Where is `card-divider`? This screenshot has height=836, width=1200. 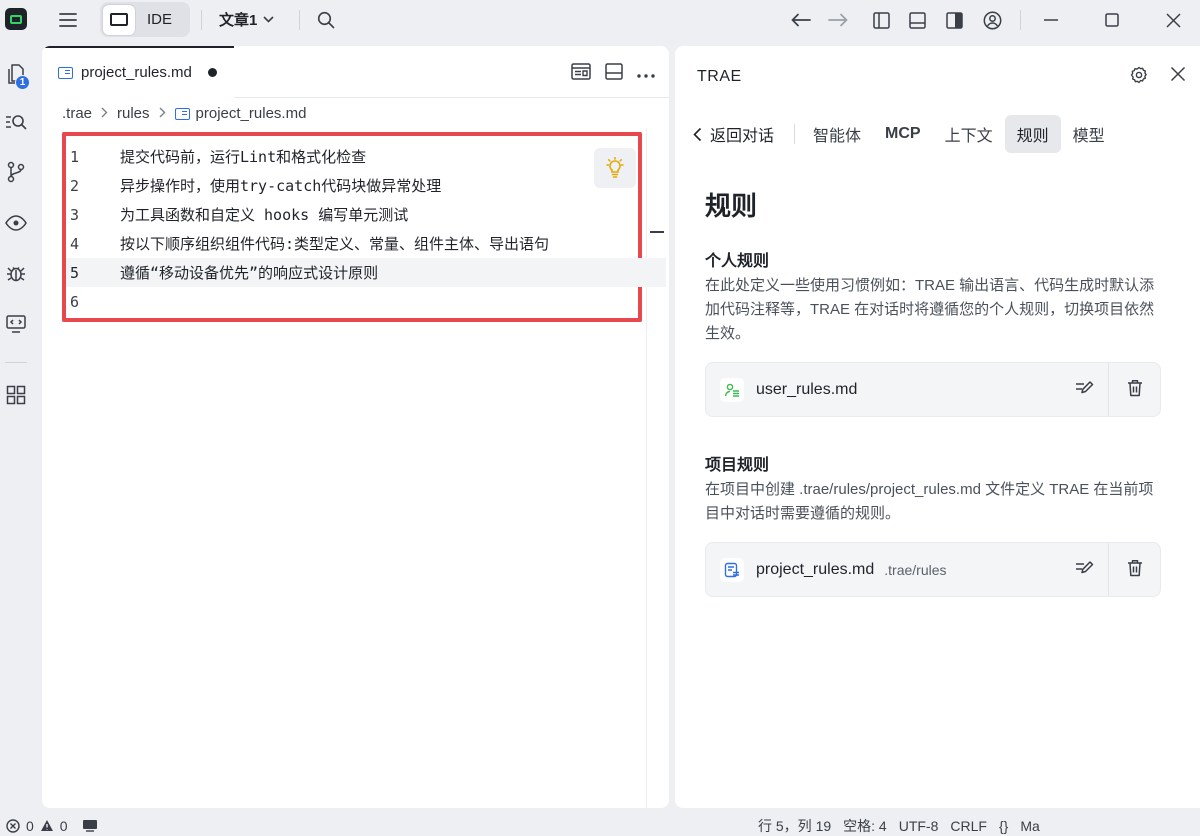 card-divider is located at coordinates (1108, 389).